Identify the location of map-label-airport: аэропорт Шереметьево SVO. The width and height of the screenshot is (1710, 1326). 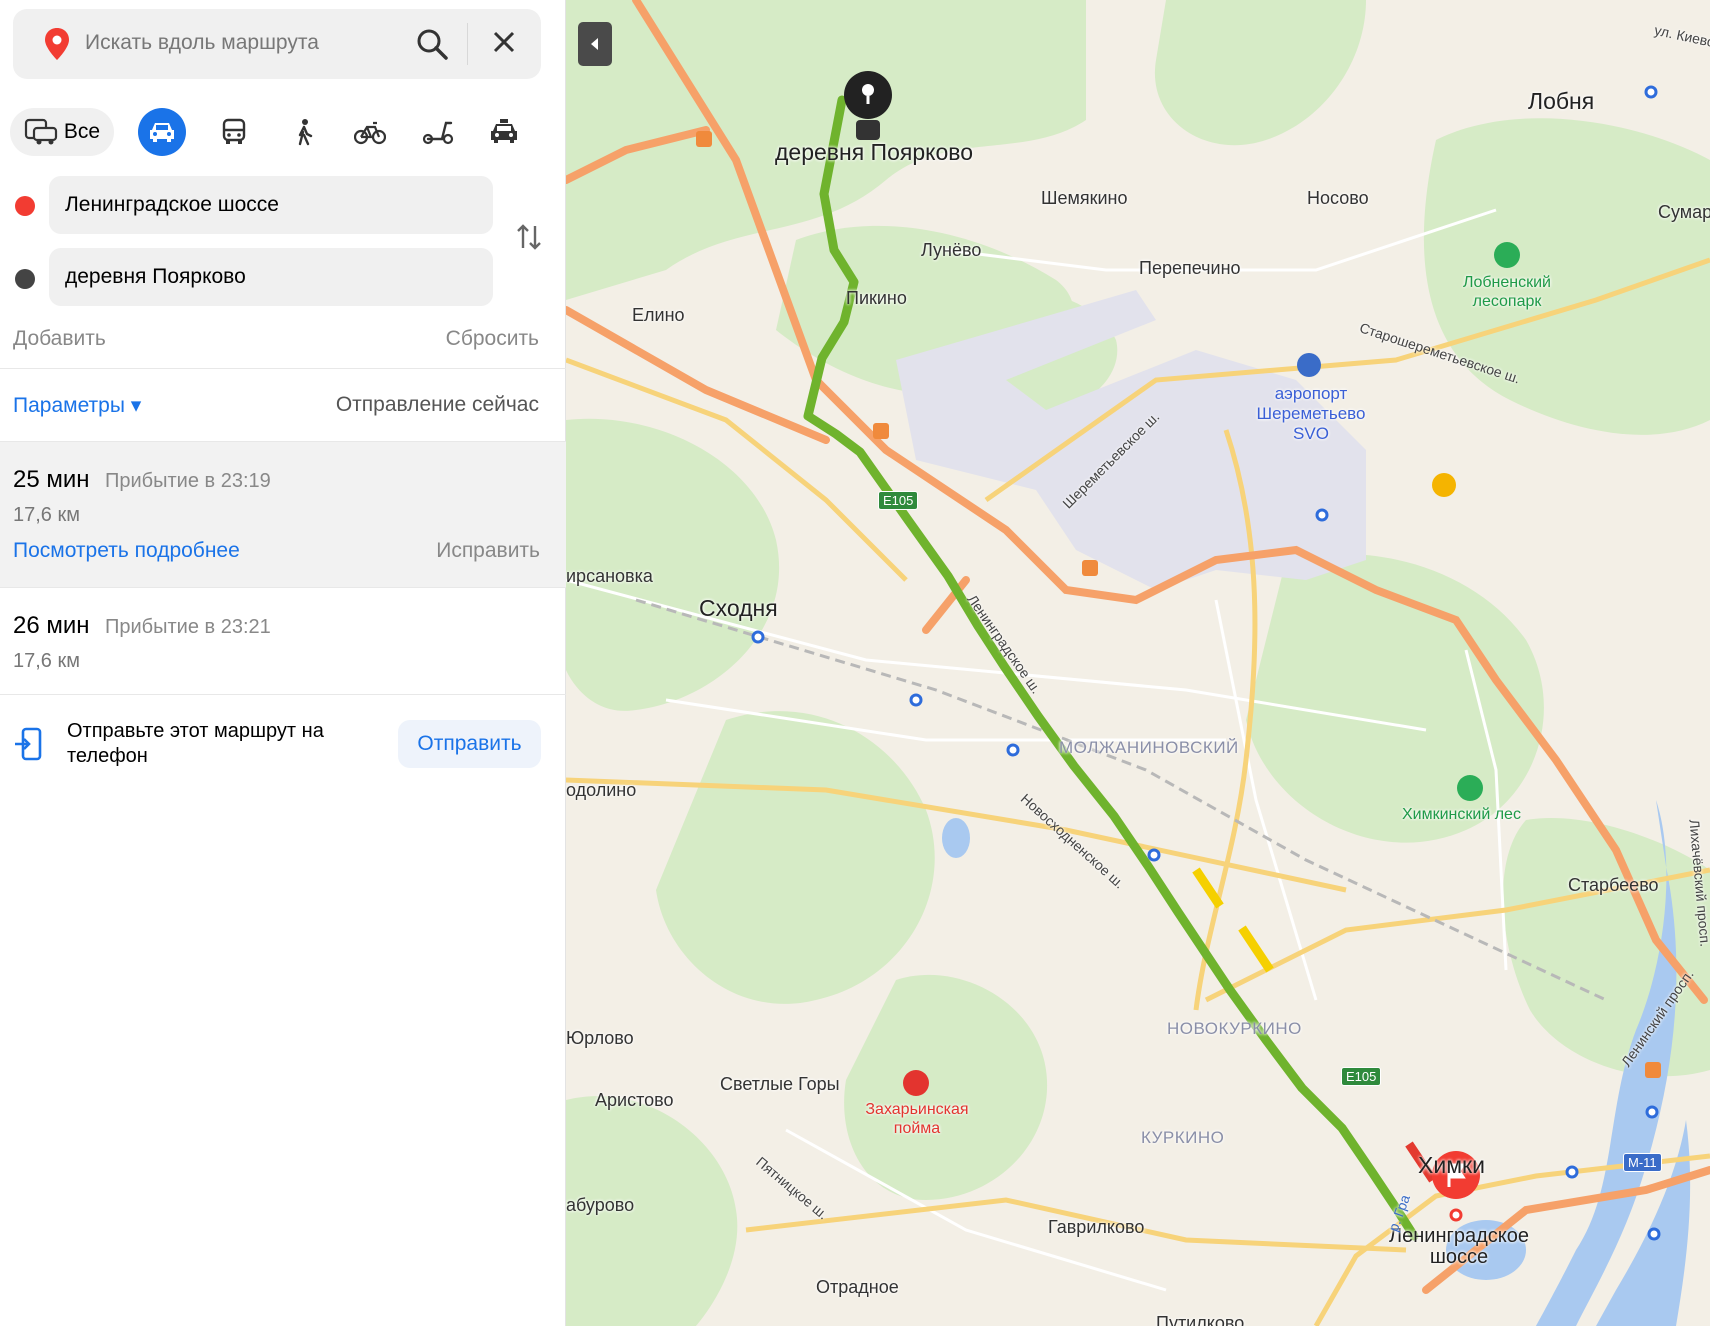
(1311, 413).